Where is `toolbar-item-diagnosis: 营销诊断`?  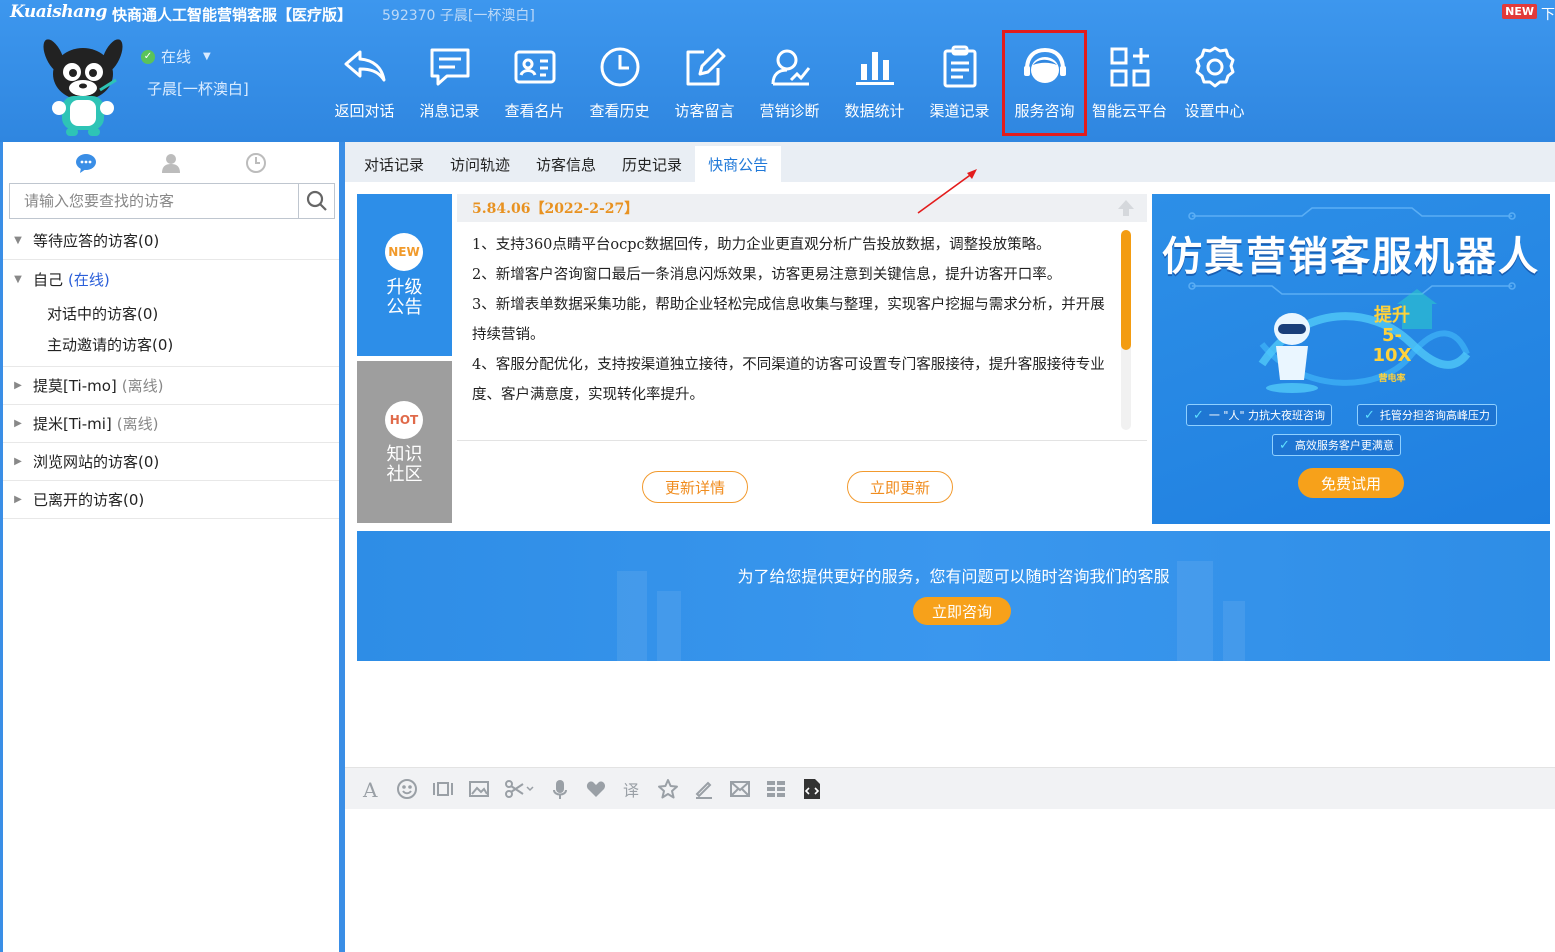
toolbar-item-diagnosis: 营销诊断 is located at coordinates (789, 83).